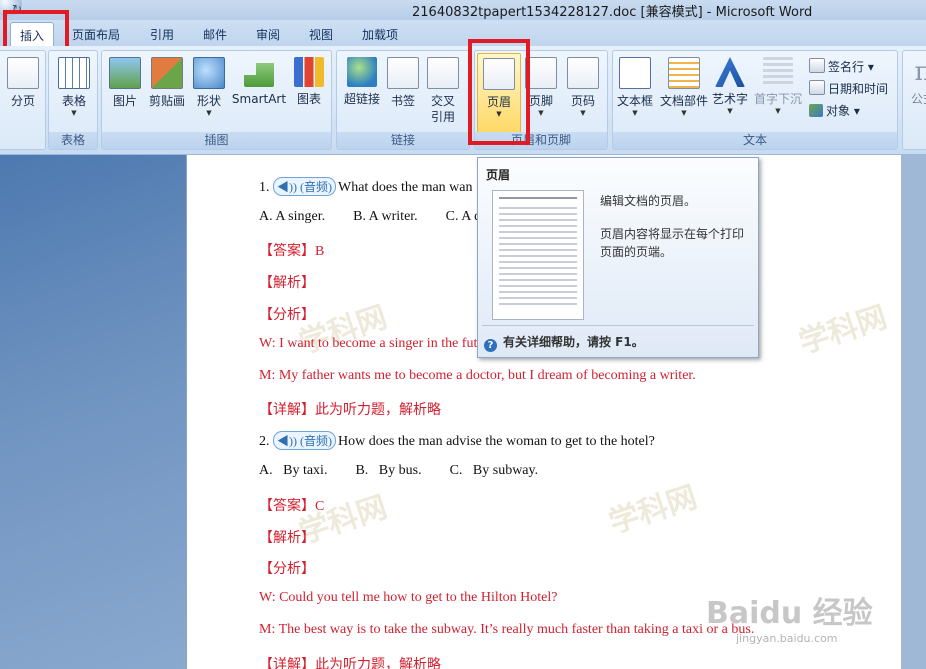 This screenshot has width=926, height=669. I want to click on quick-parts-icon, so click(684, 73).